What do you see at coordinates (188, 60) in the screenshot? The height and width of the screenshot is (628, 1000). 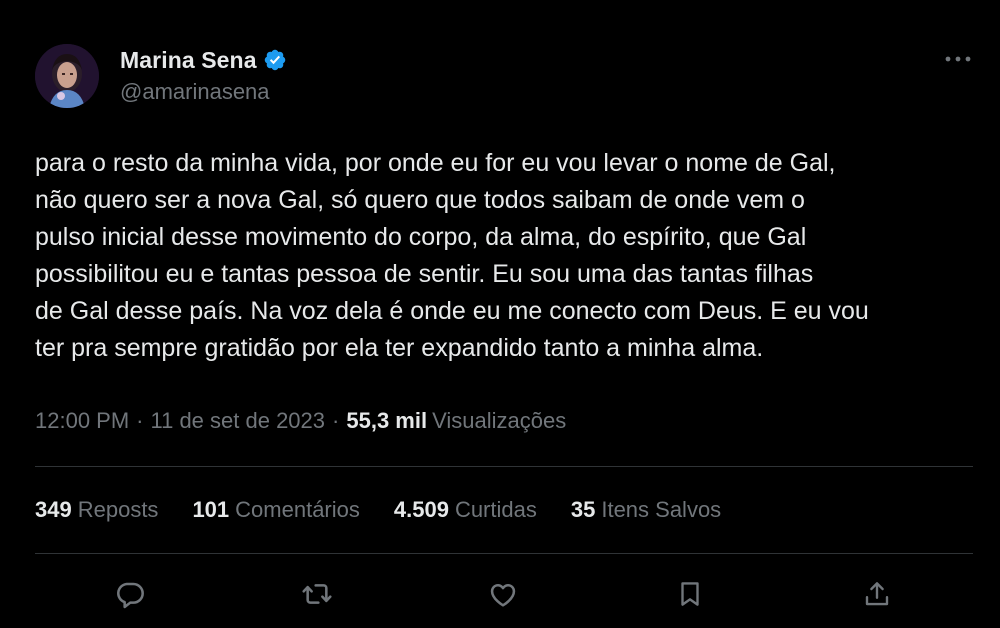 I see `author-display-name: Marina Sena` at bounding box center [188, 60].